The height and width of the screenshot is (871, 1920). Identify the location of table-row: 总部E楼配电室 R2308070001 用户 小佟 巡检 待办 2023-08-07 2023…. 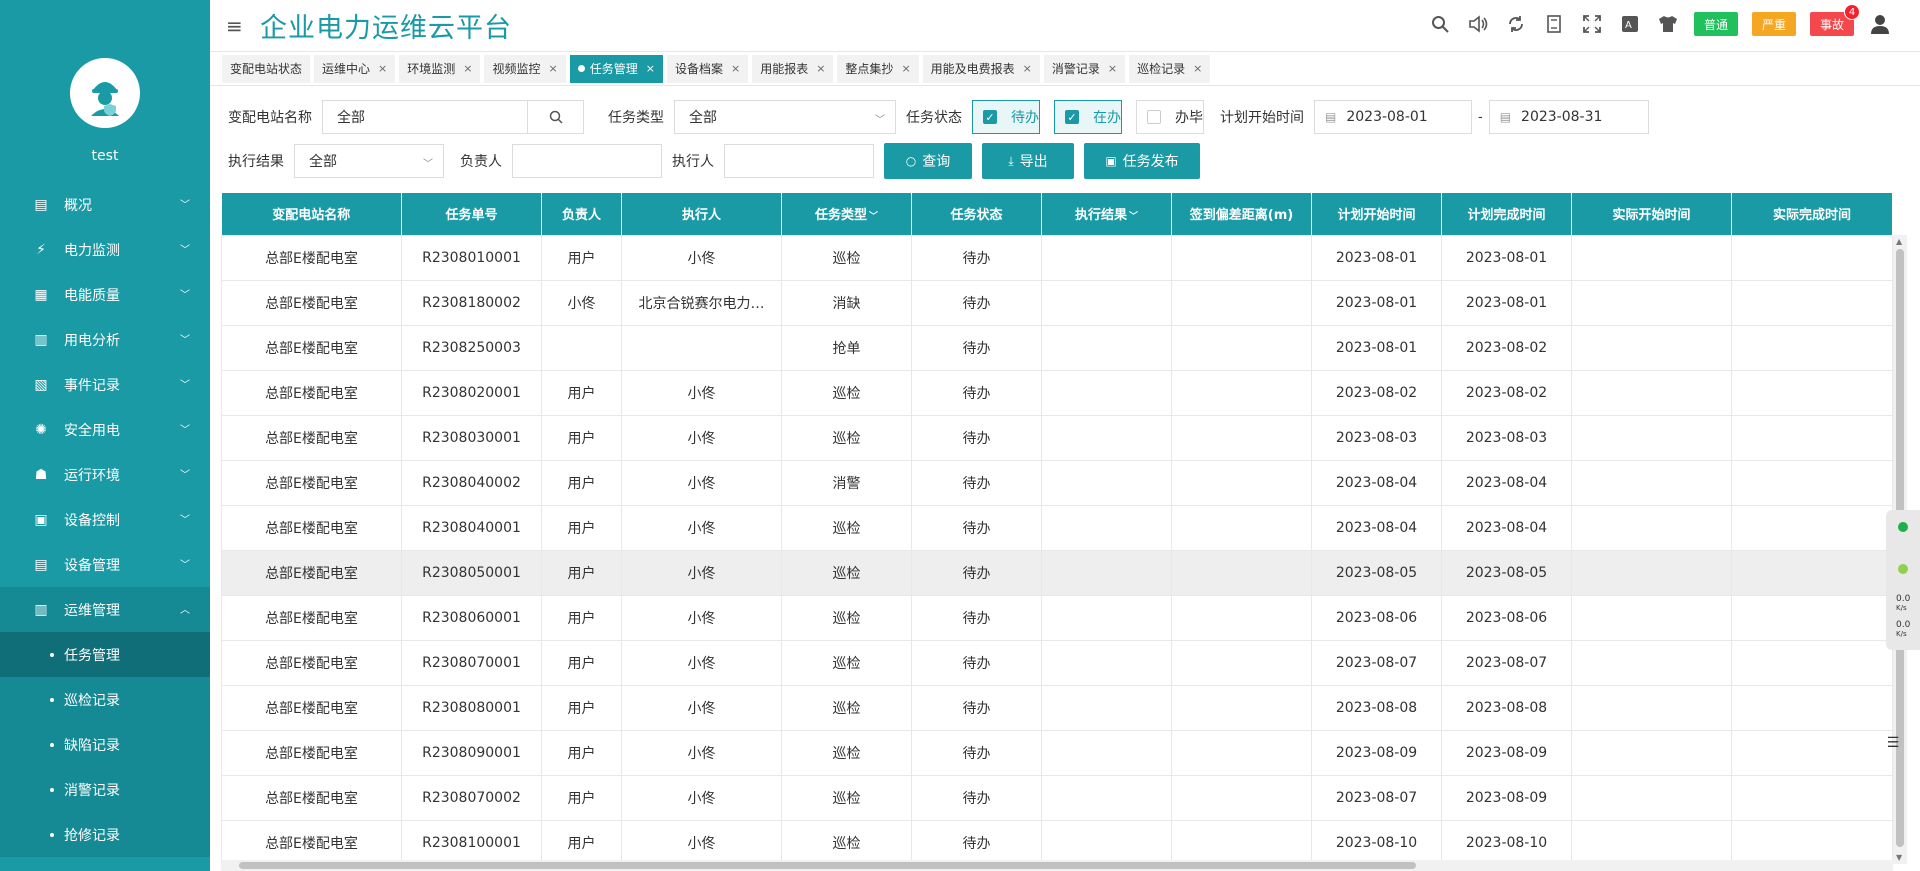
(1057, 662).